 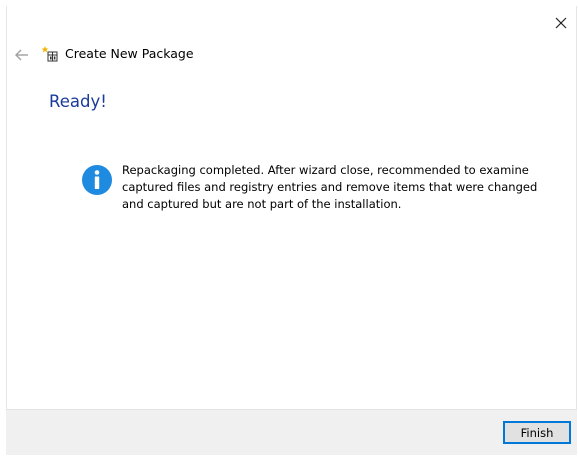 I want to click on close-button, so click(x=561, y=23).